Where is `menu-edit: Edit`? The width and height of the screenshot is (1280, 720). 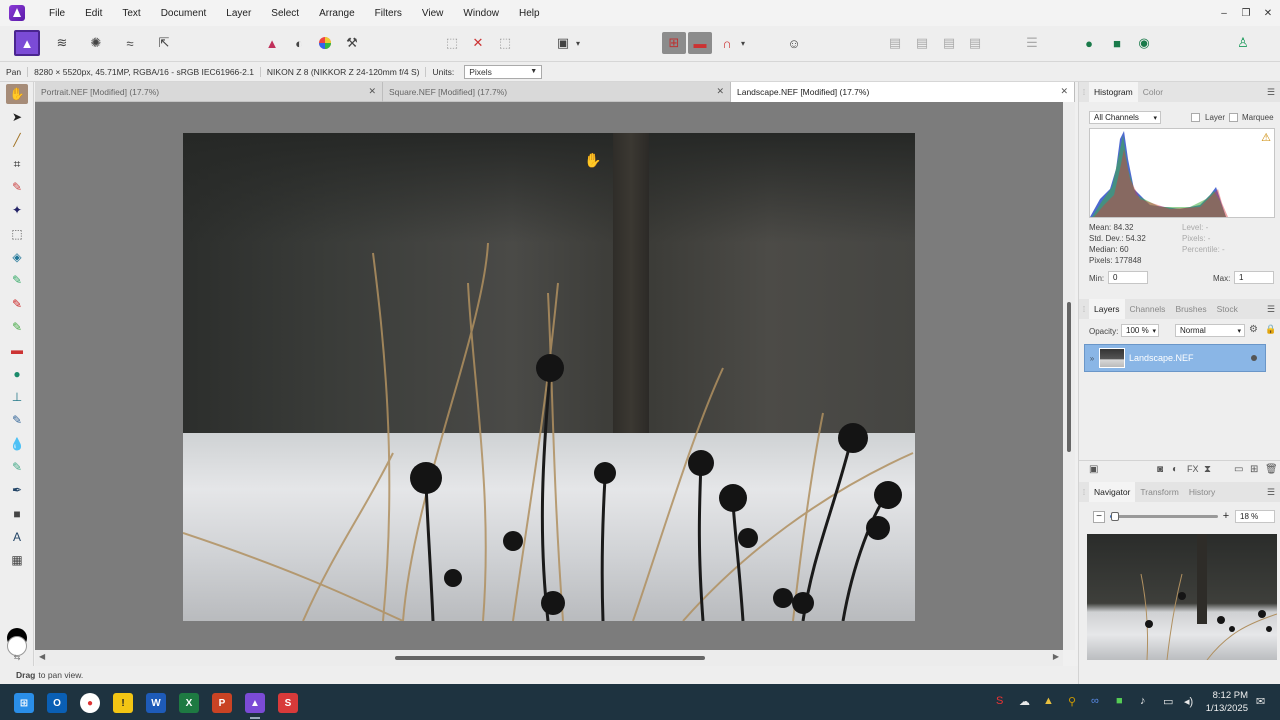 menu-edit: Edit is located at coordinates (93, 13).